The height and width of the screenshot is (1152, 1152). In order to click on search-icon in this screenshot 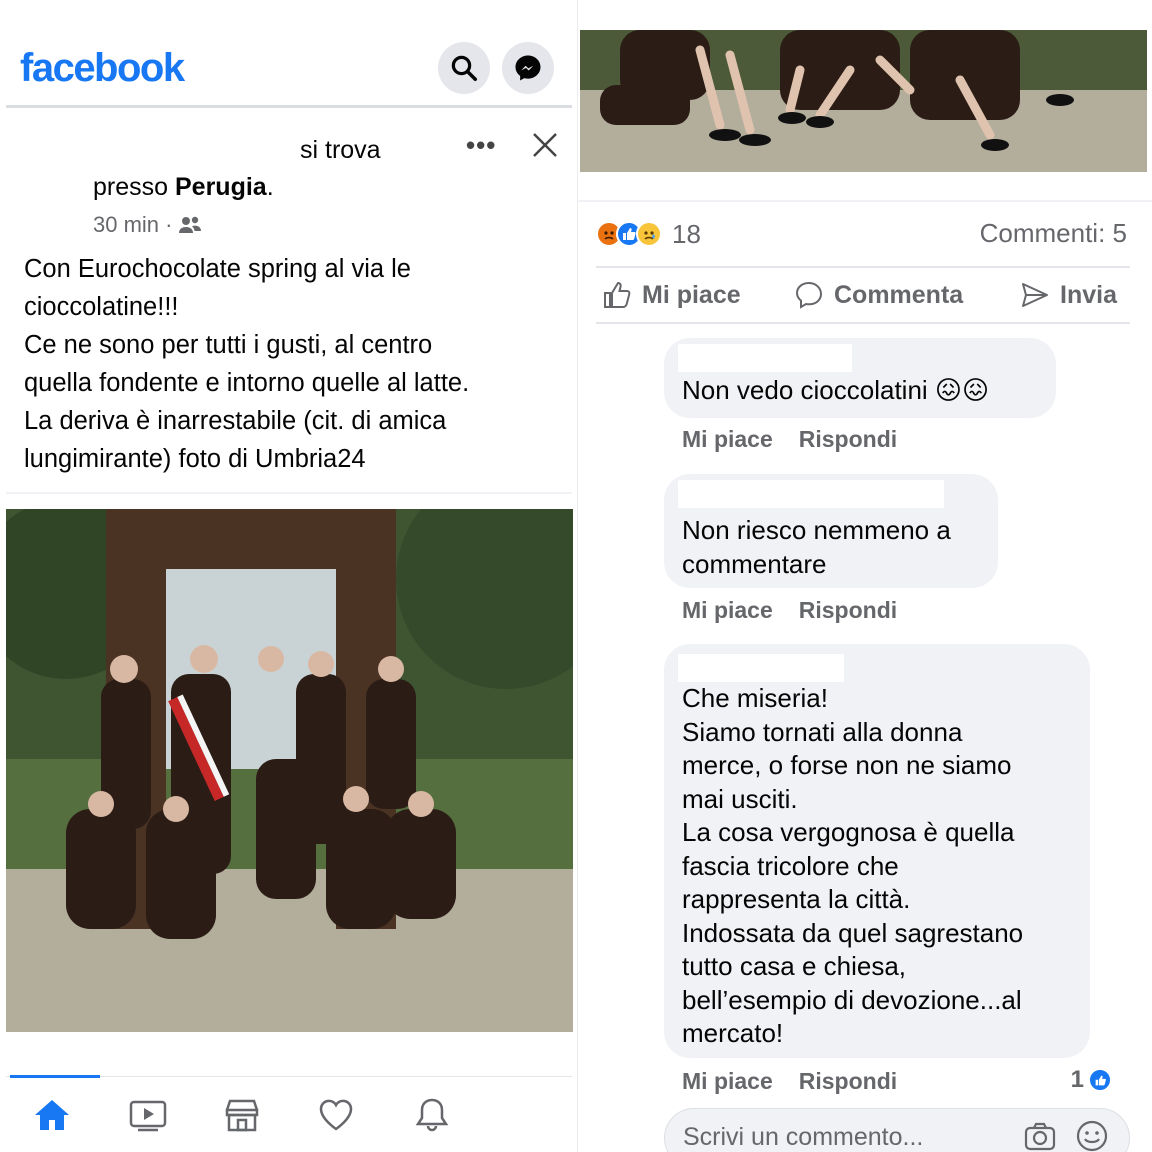, I will do `click(464, 68)`.